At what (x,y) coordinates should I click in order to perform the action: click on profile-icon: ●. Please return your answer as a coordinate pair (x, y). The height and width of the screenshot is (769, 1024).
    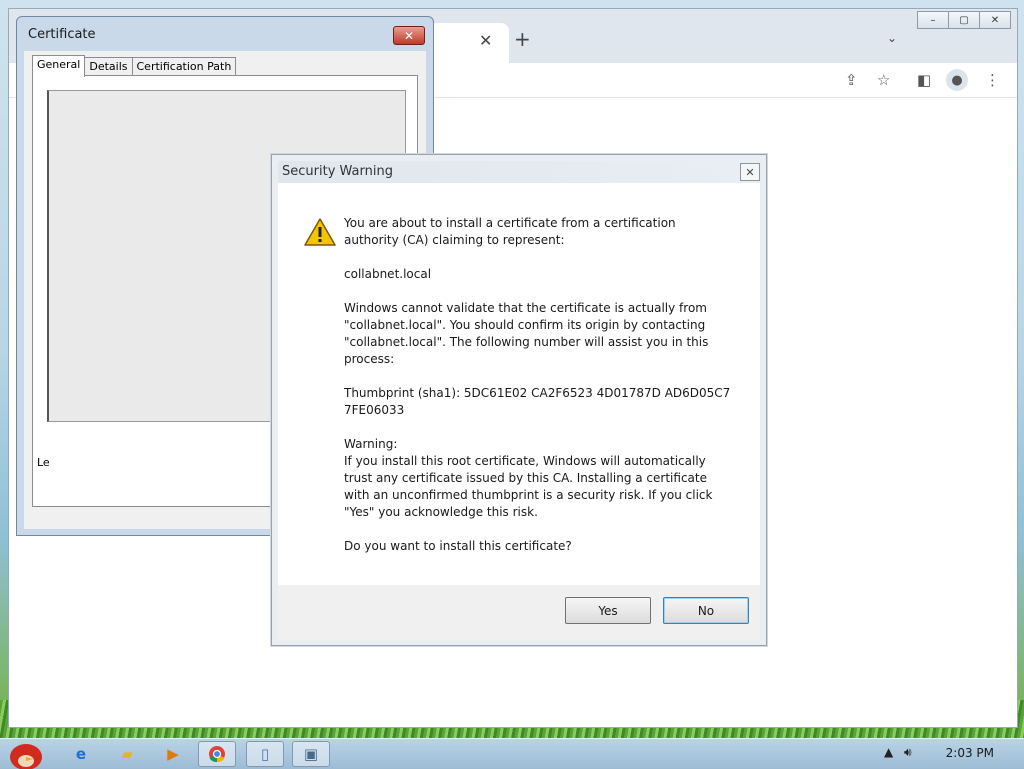
    Looking at the image, I should click on (957, 80).